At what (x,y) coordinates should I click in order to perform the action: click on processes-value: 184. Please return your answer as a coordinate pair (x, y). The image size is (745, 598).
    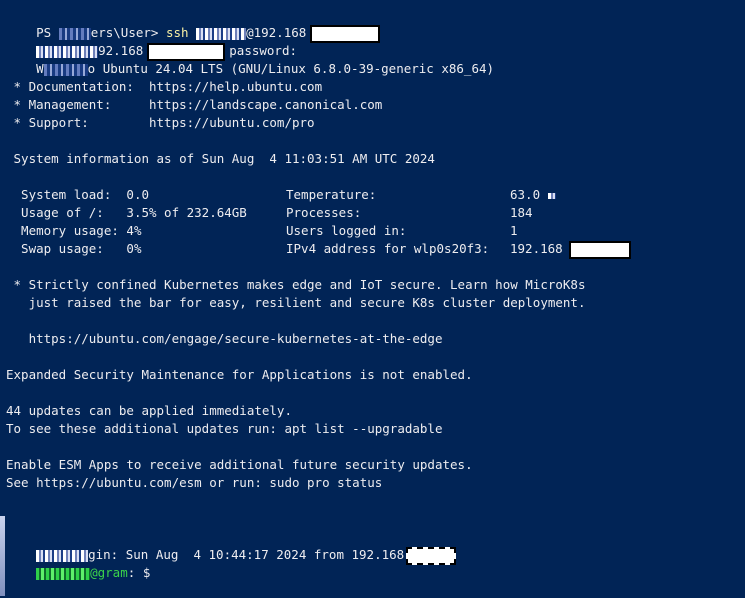
    Looking at the image, I should click on (521, 212).